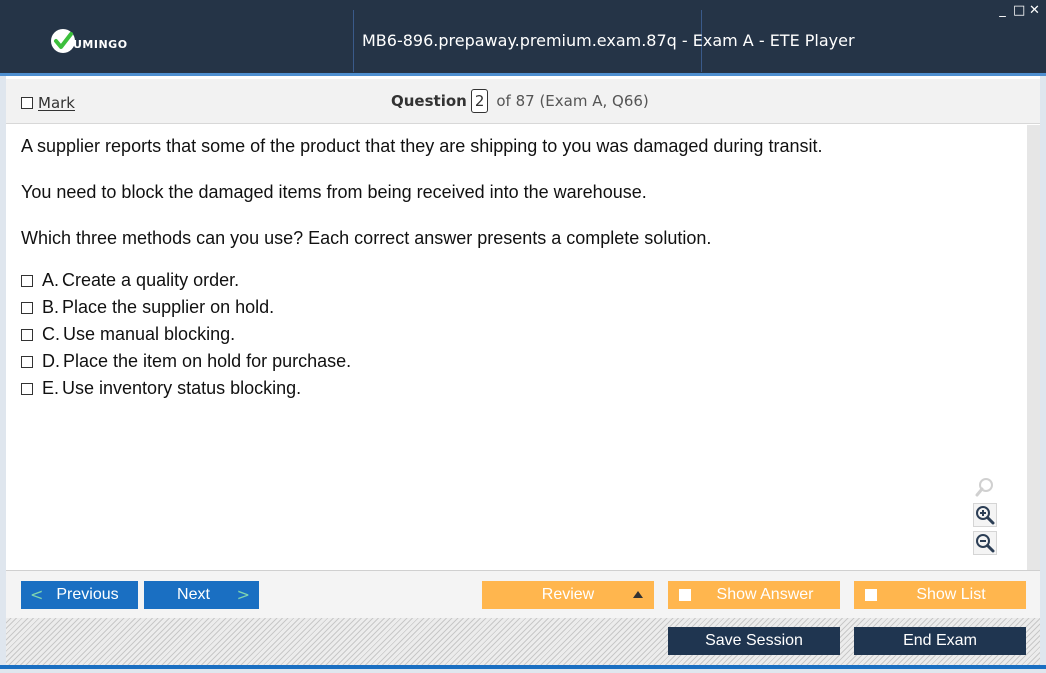 The width and height of the screenshot is (1046, 673). I want to click on window-controls: _ □ ✕, so click(1018, 11).